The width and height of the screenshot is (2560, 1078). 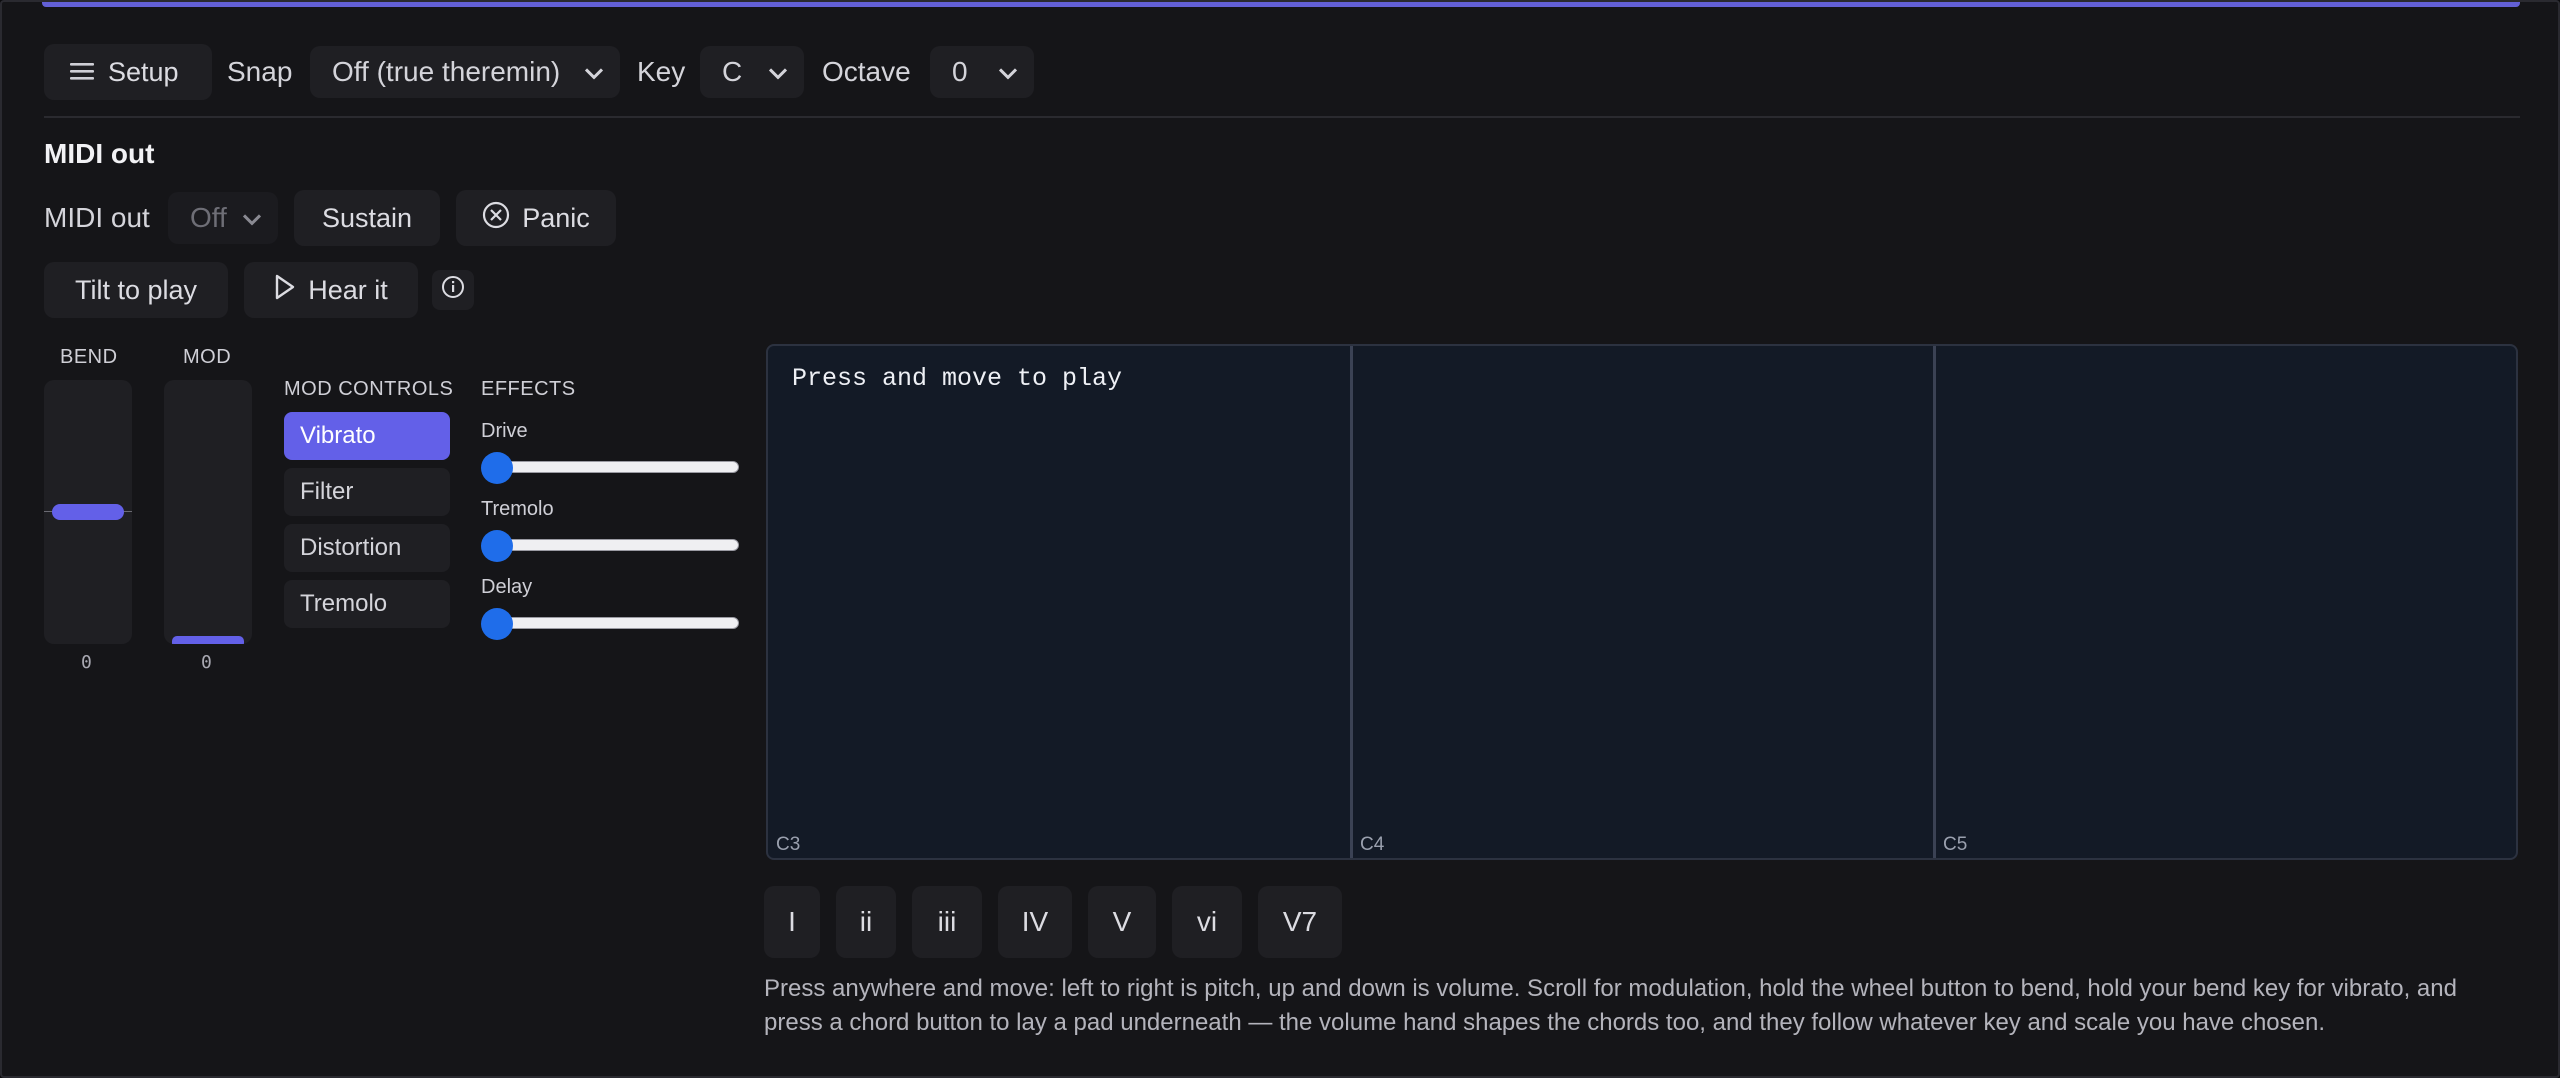 I want to click on chord-label: V, so click(x=1122, y=921).